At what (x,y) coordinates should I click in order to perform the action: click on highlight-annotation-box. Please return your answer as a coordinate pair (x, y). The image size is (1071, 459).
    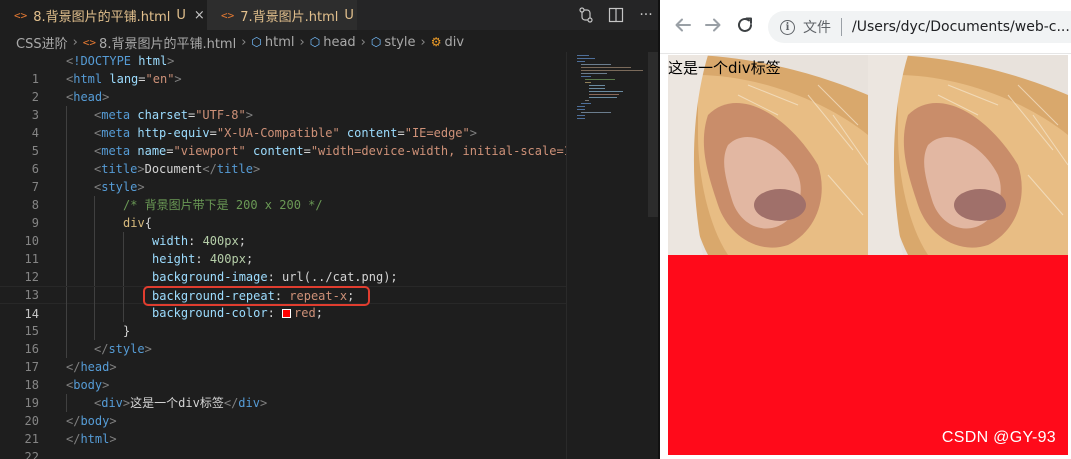
    Looking at the image, I should click on (256, 296).